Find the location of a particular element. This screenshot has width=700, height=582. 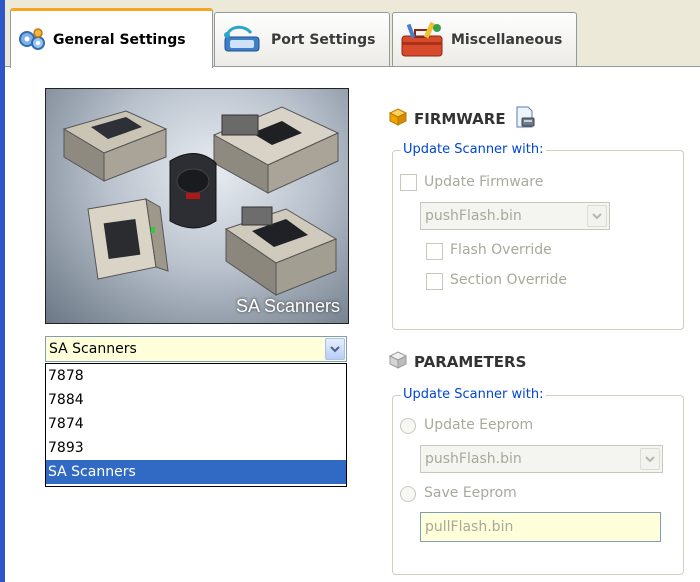

port-icon is located at coordinates (243, 40).